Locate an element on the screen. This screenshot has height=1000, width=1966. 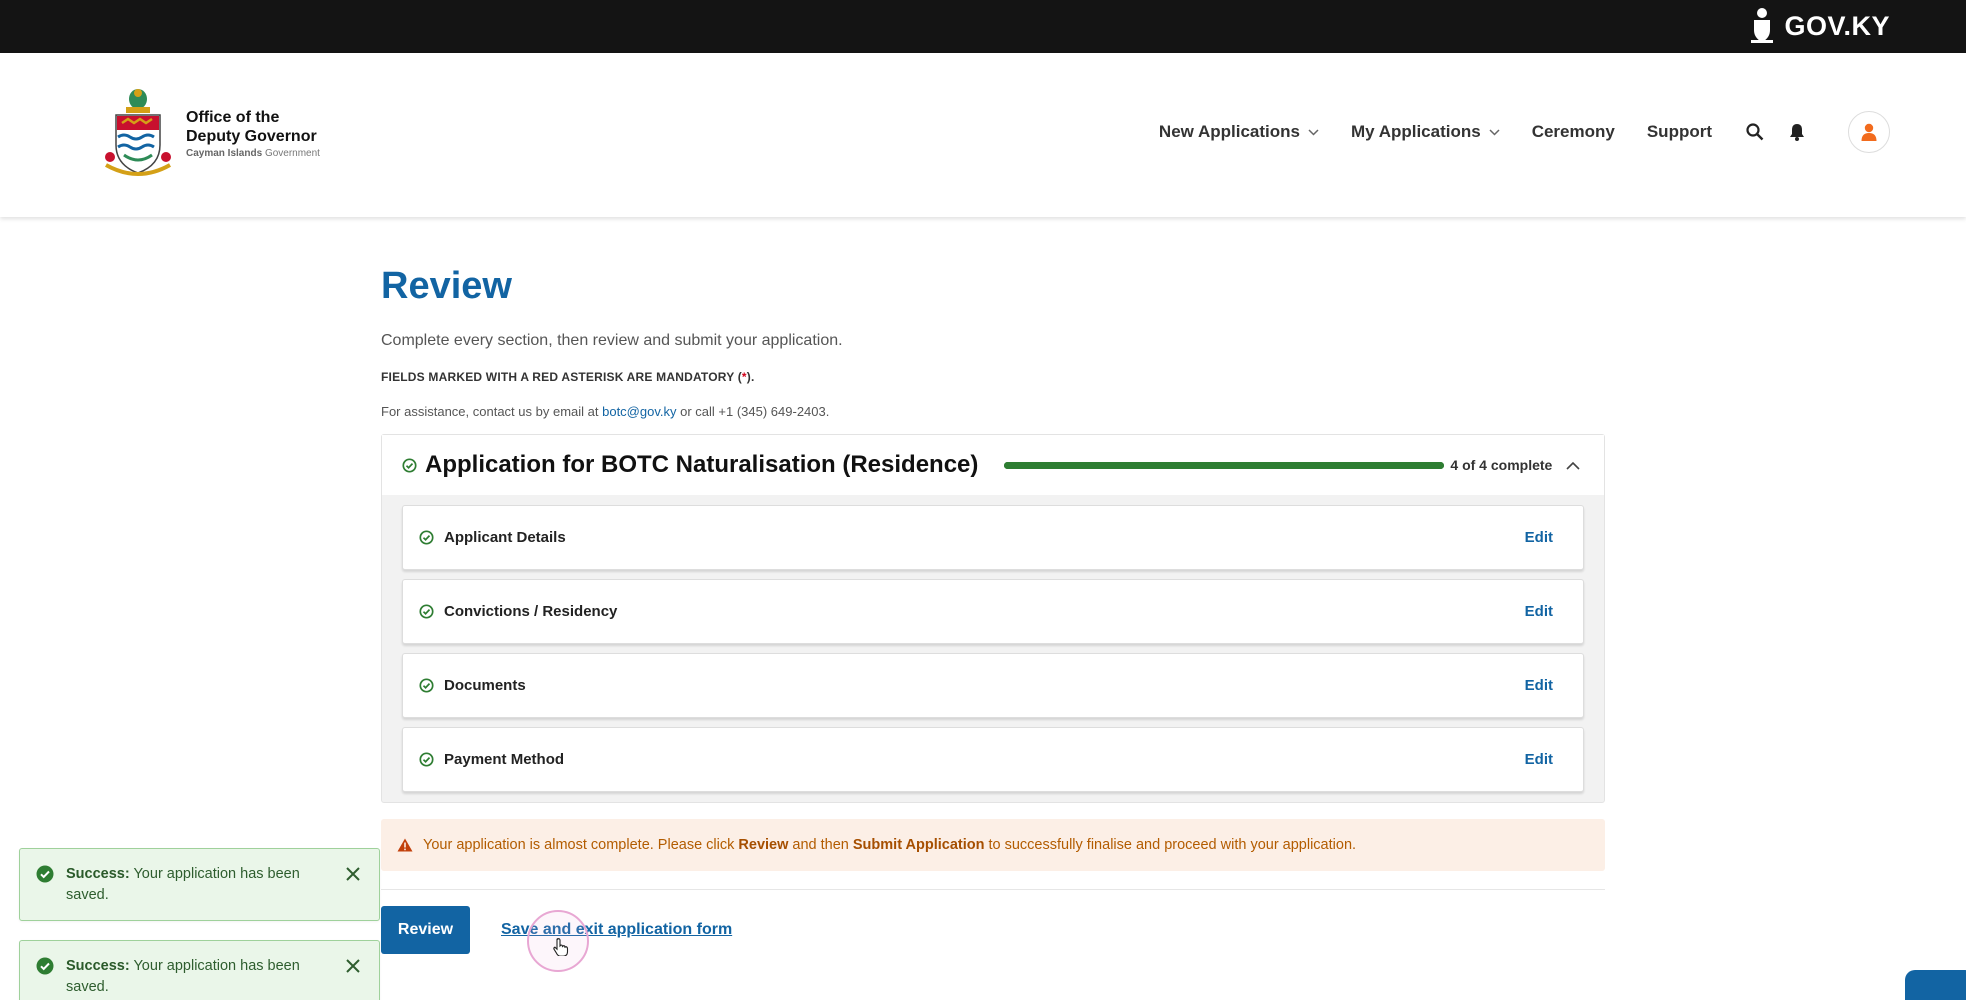
section-label: Documents is located at coordinates (485, 685).